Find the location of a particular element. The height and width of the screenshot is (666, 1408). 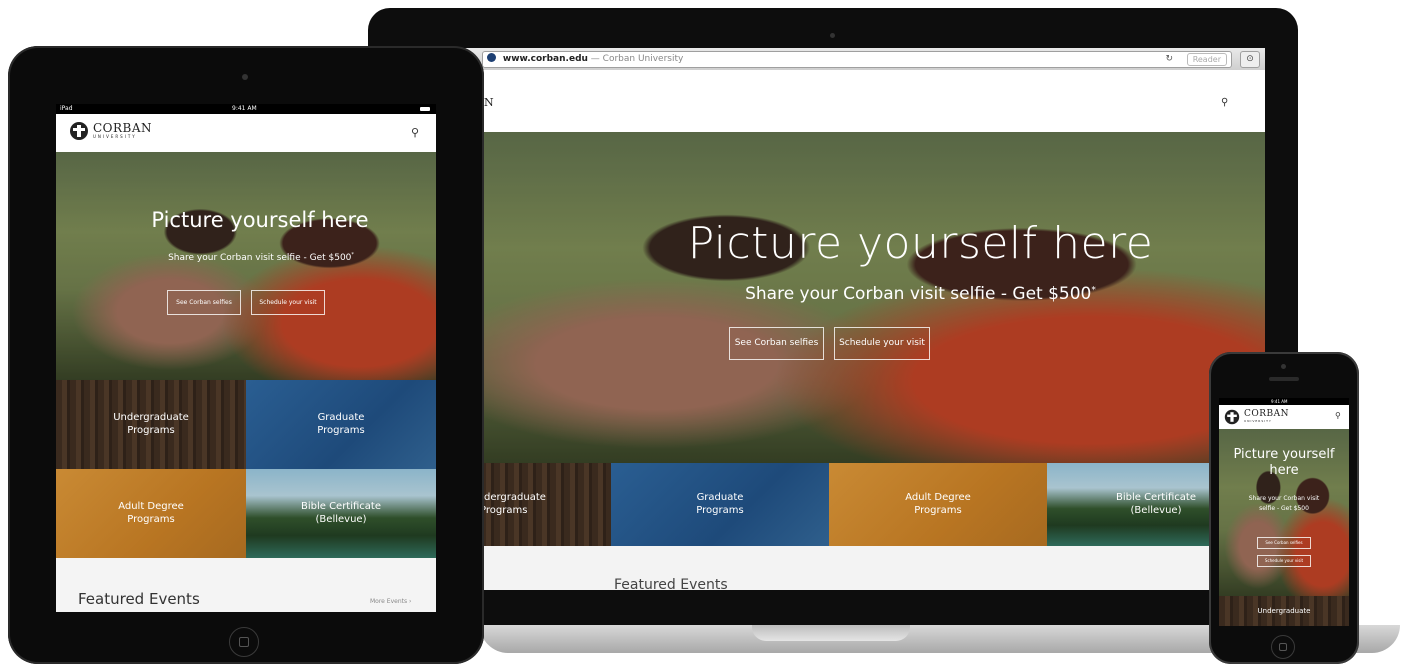

iphone-home-square-icon is located at coordinates (1283, 647).